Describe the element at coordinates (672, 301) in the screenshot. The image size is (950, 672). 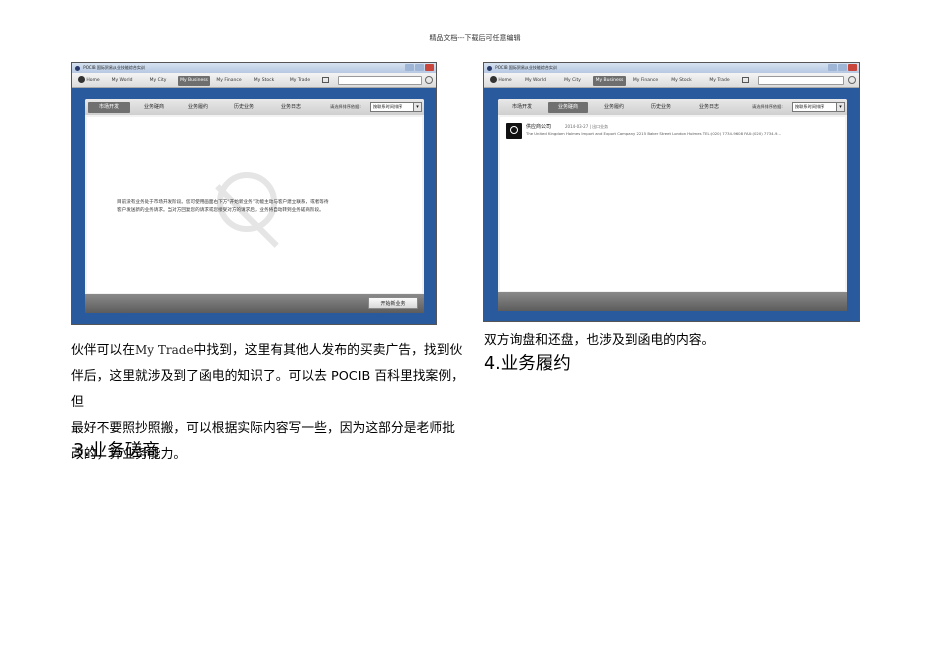
I see `bottom-toolbar` at that location.